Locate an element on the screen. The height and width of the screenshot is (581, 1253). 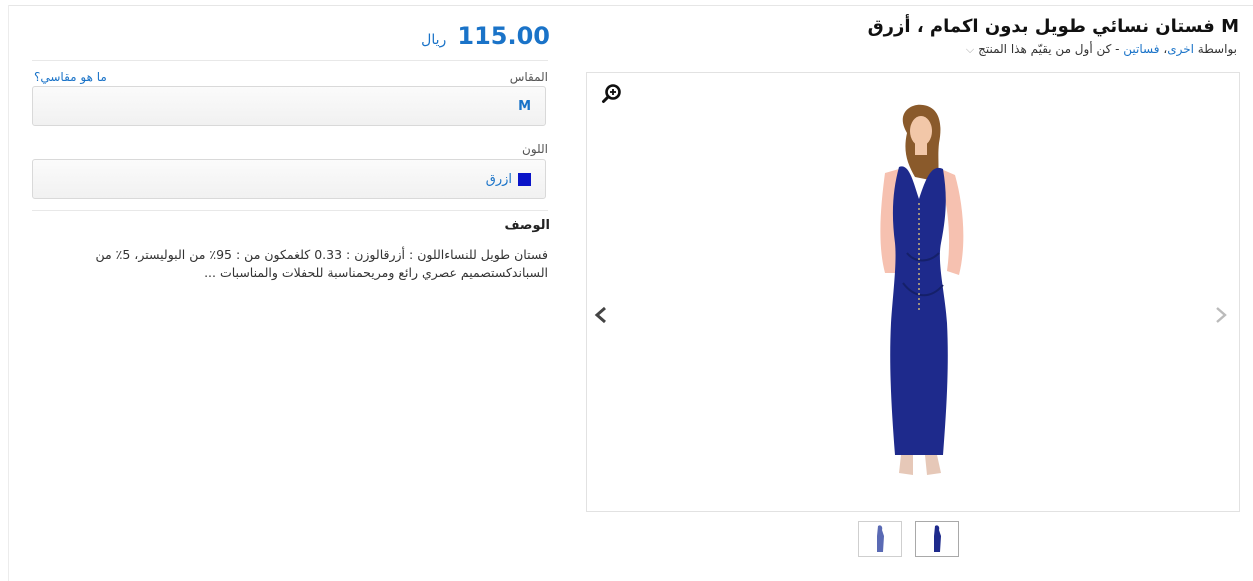
size-select: M is located at coordinates (289, 106).